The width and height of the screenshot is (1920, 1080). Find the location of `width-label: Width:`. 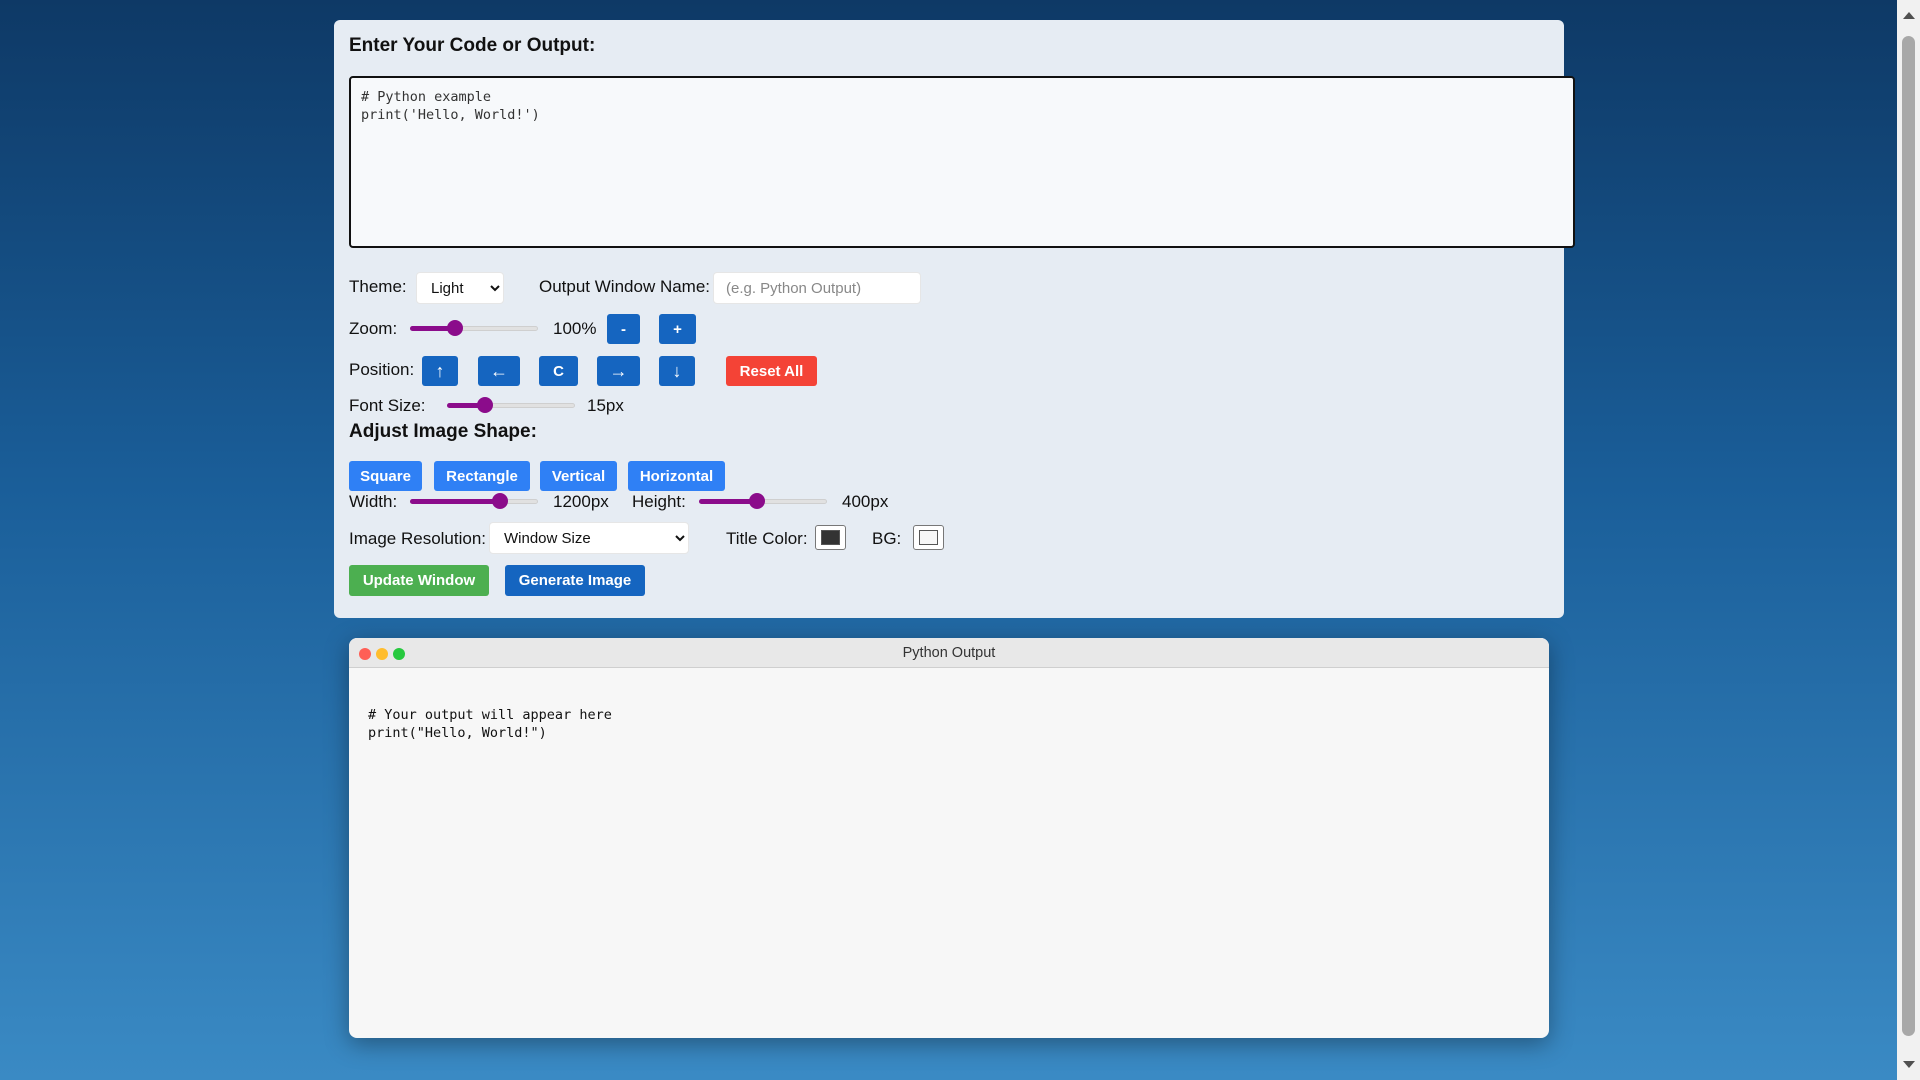

width-label: Width: is located at coordinates (373, 501).